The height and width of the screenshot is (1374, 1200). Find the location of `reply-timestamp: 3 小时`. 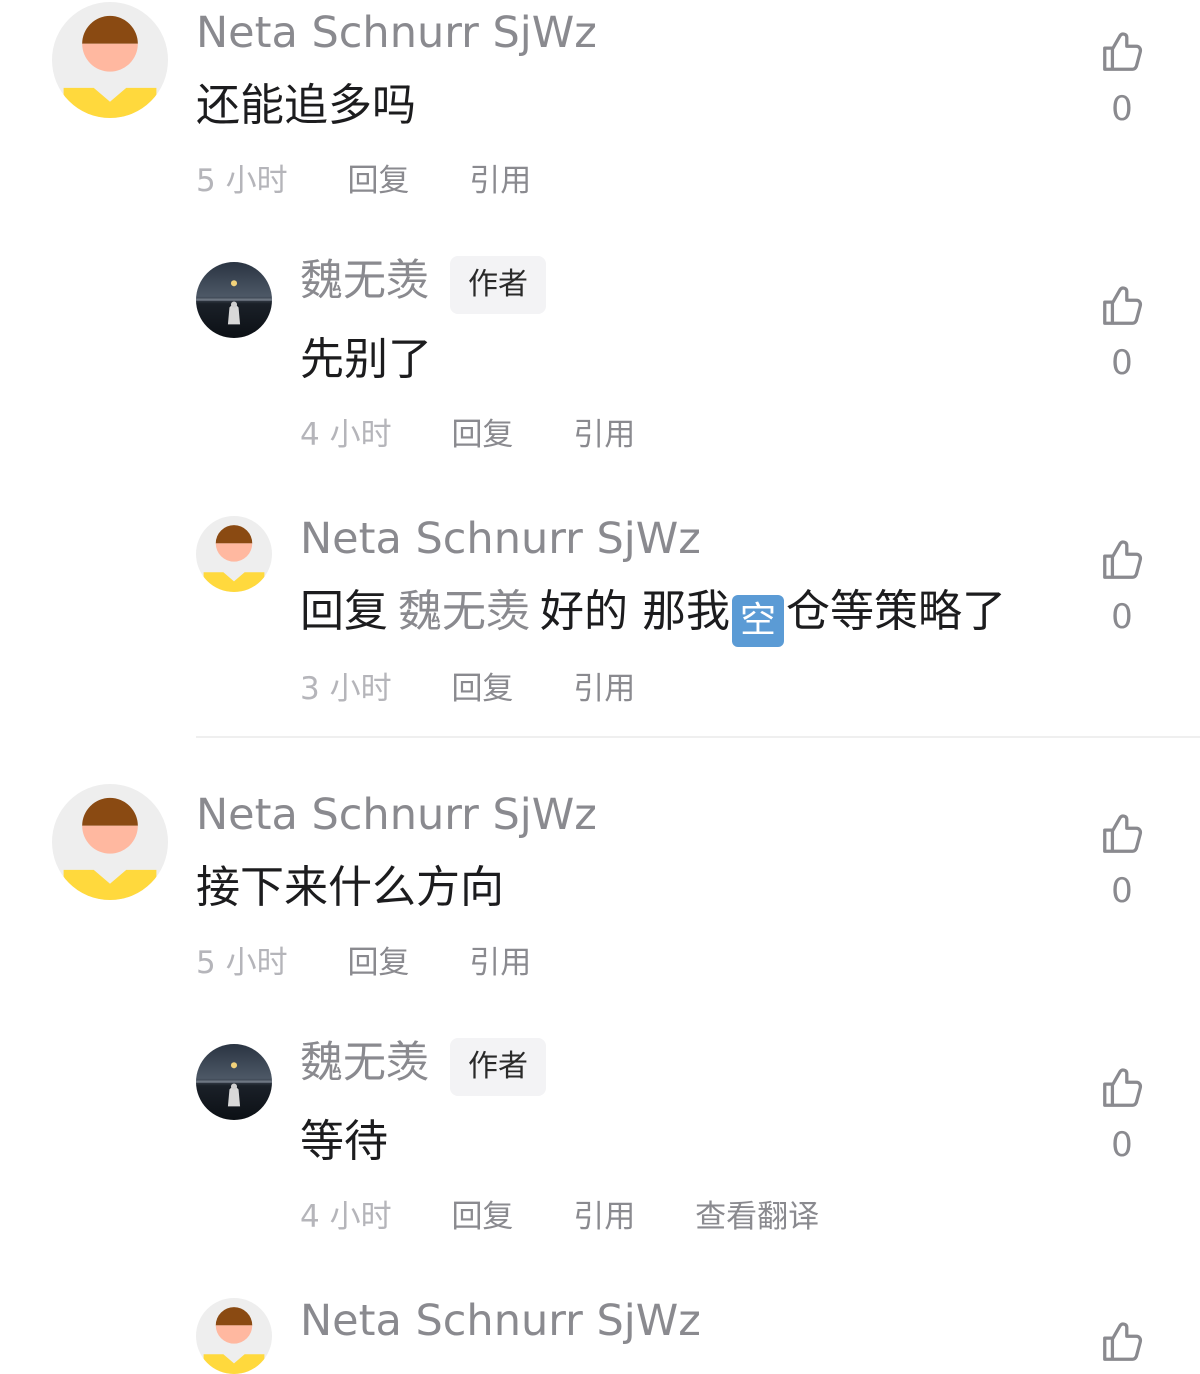

reply-timestamp: 3 小时 is located at coordinates (346, 689).